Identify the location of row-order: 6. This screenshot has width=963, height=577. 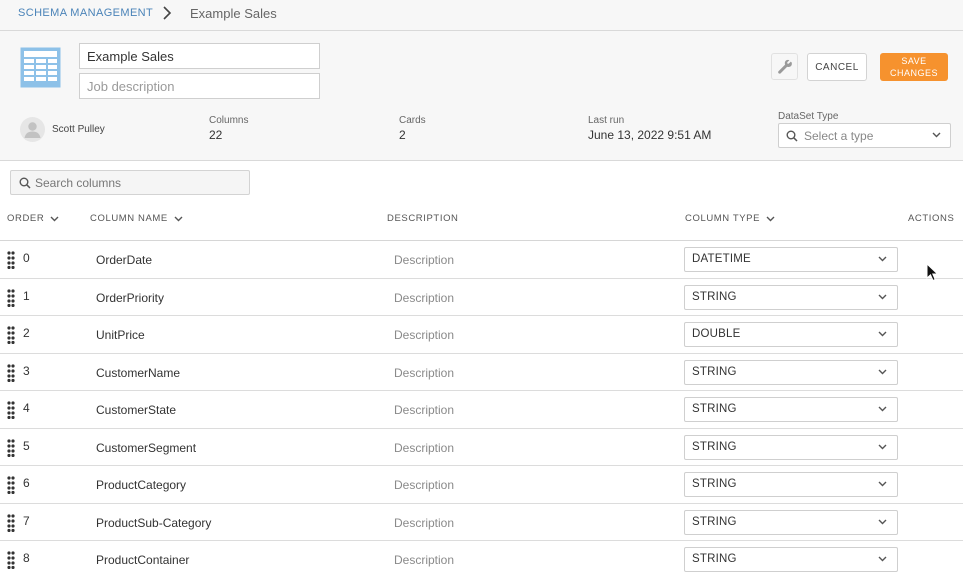
(26, 483).